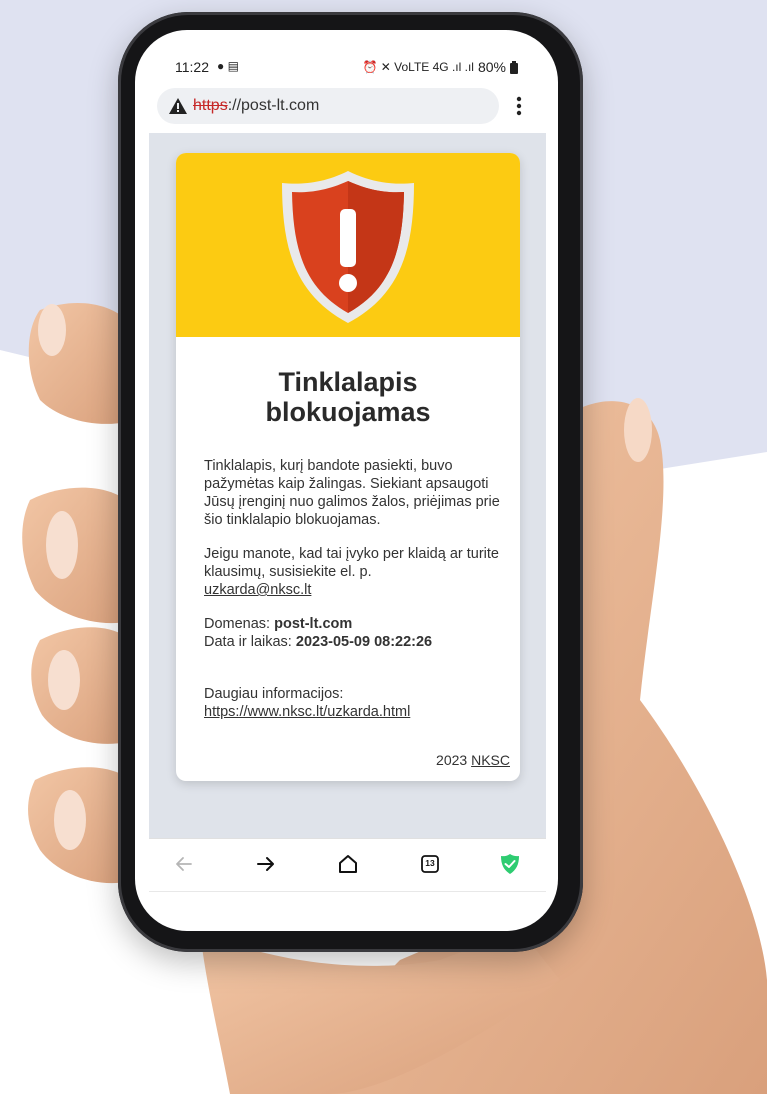 This screenshot has height=1094, width=767. I want to click on contact-email-link: uzkarda@nksc.lt, so click(257, 590).